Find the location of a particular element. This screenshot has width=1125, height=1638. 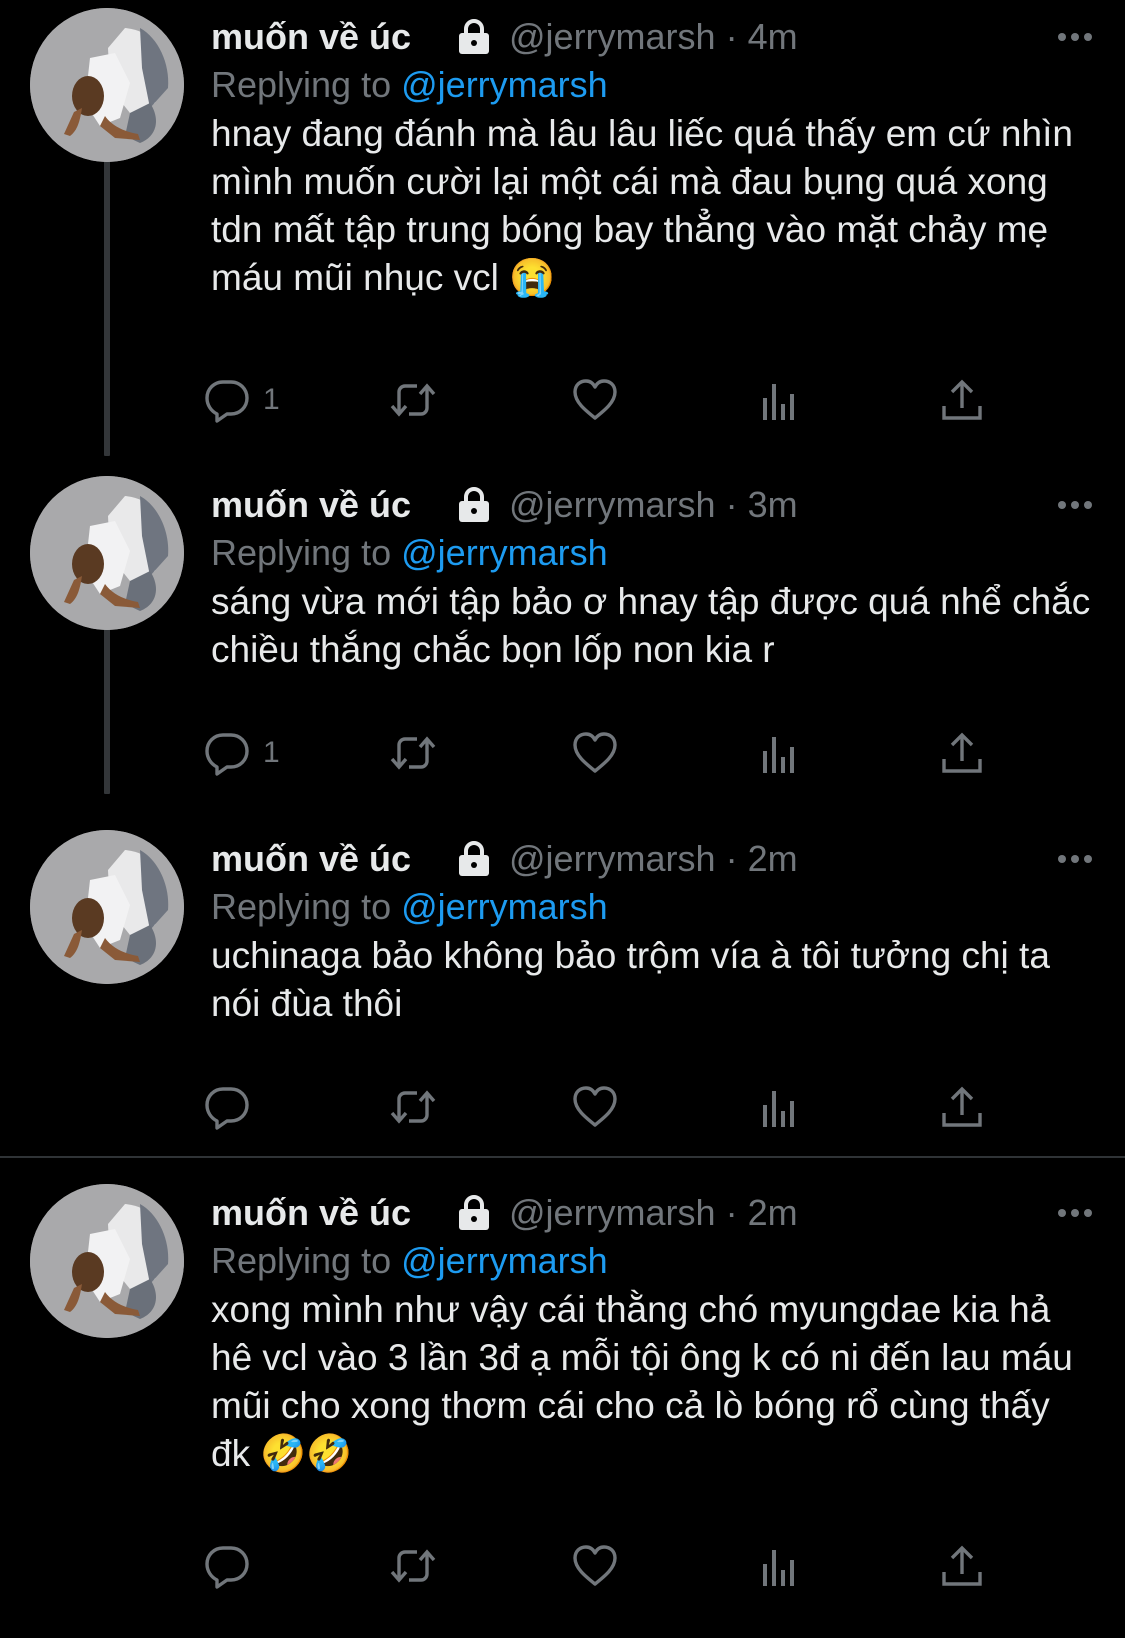

handle-time: @jerrymarsh · 4m is located at coordinates (653, 36).